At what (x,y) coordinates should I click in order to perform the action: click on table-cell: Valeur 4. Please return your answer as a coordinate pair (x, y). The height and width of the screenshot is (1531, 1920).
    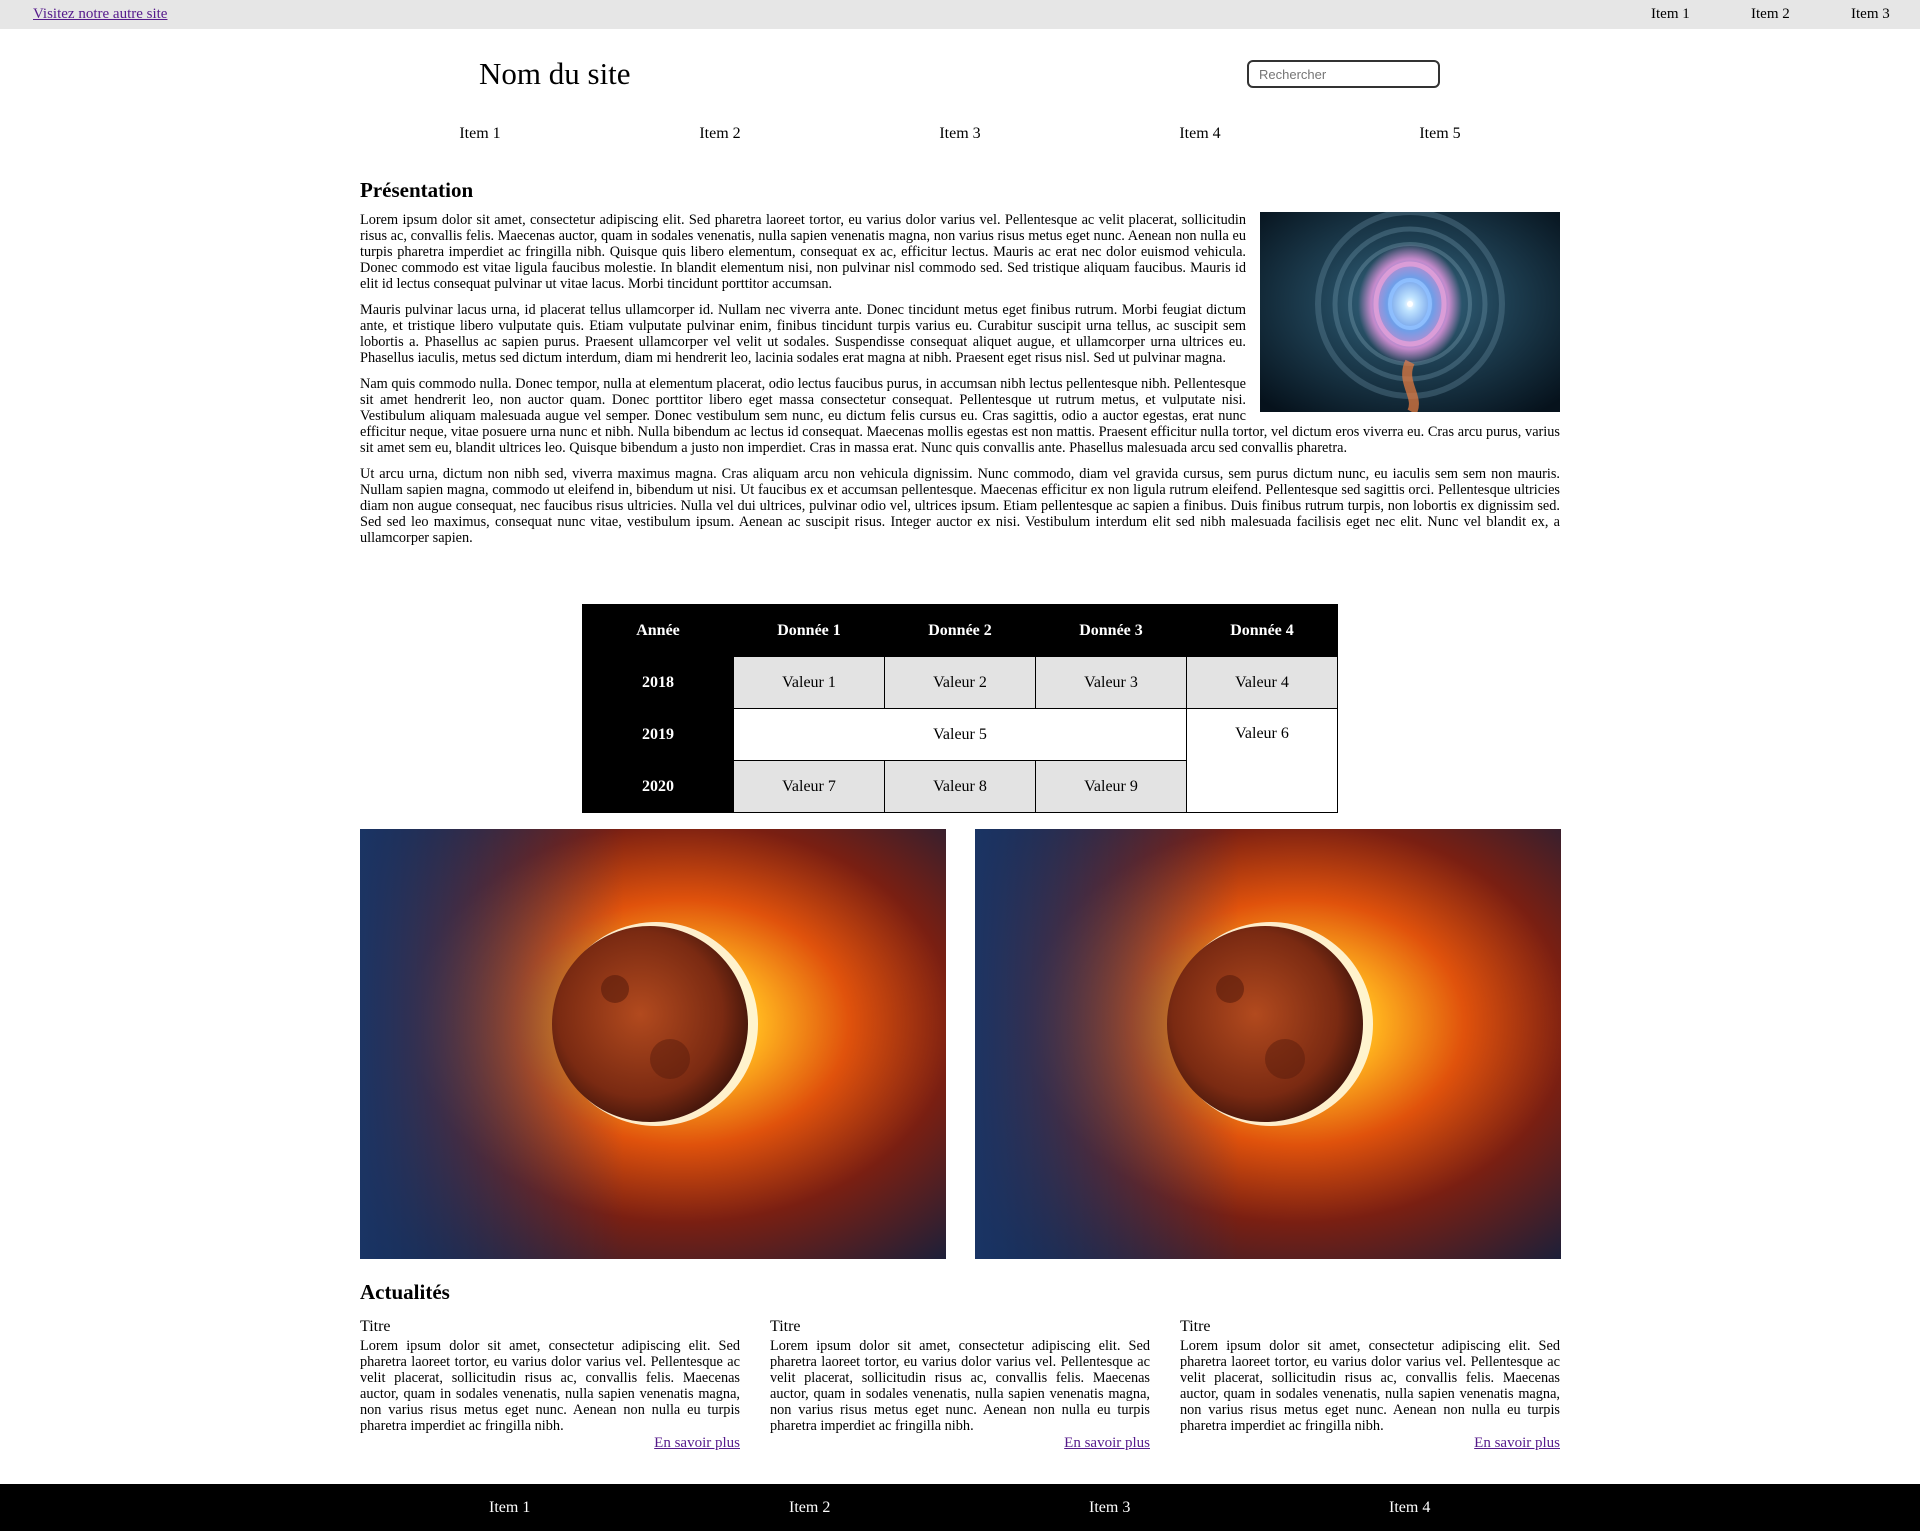
    Looking at the image, I should click on (1262, 682).